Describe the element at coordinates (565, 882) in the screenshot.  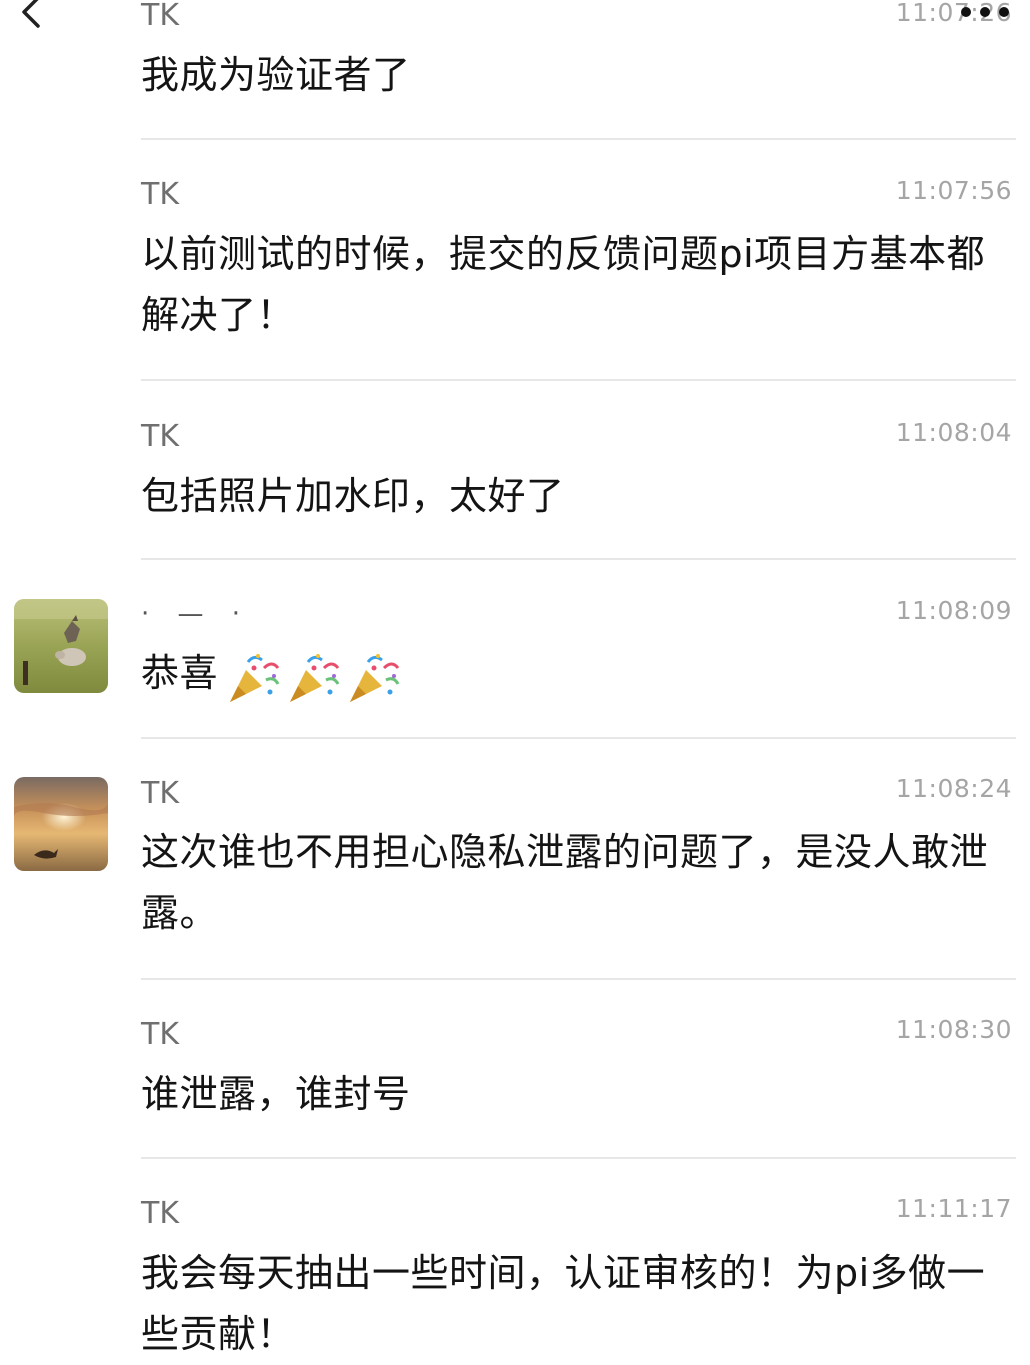
I see `message-text: 这次谁也不用担心隐私泄露的问题了，是没人敢泄露。` at that location.